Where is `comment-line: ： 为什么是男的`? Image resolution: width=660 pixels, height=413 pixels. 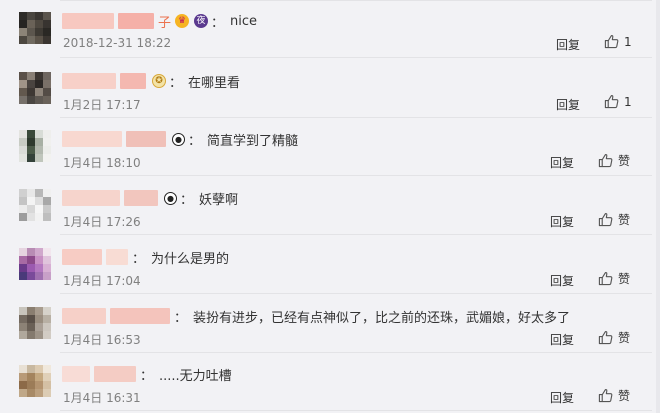
comment-line: ： 为什么是男的 is located at coordinates (145, 257).